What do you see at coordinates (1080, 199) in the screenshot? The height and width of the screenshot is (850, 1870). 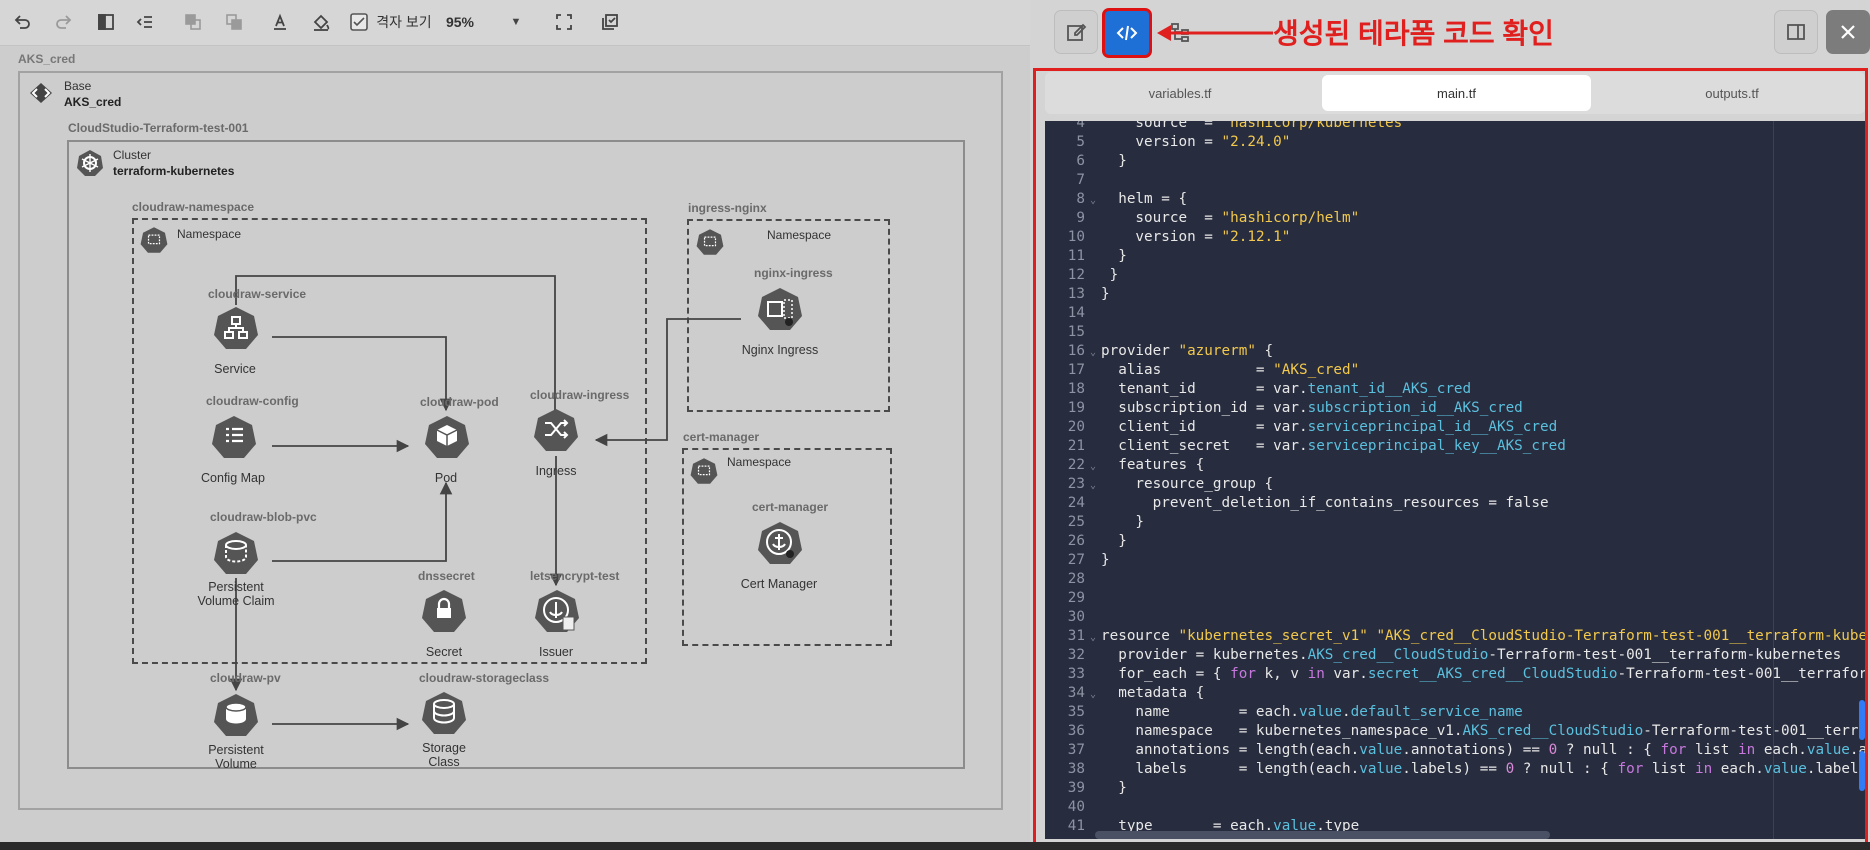 I see `line-number: 8` at bounding box center [1080, 199].